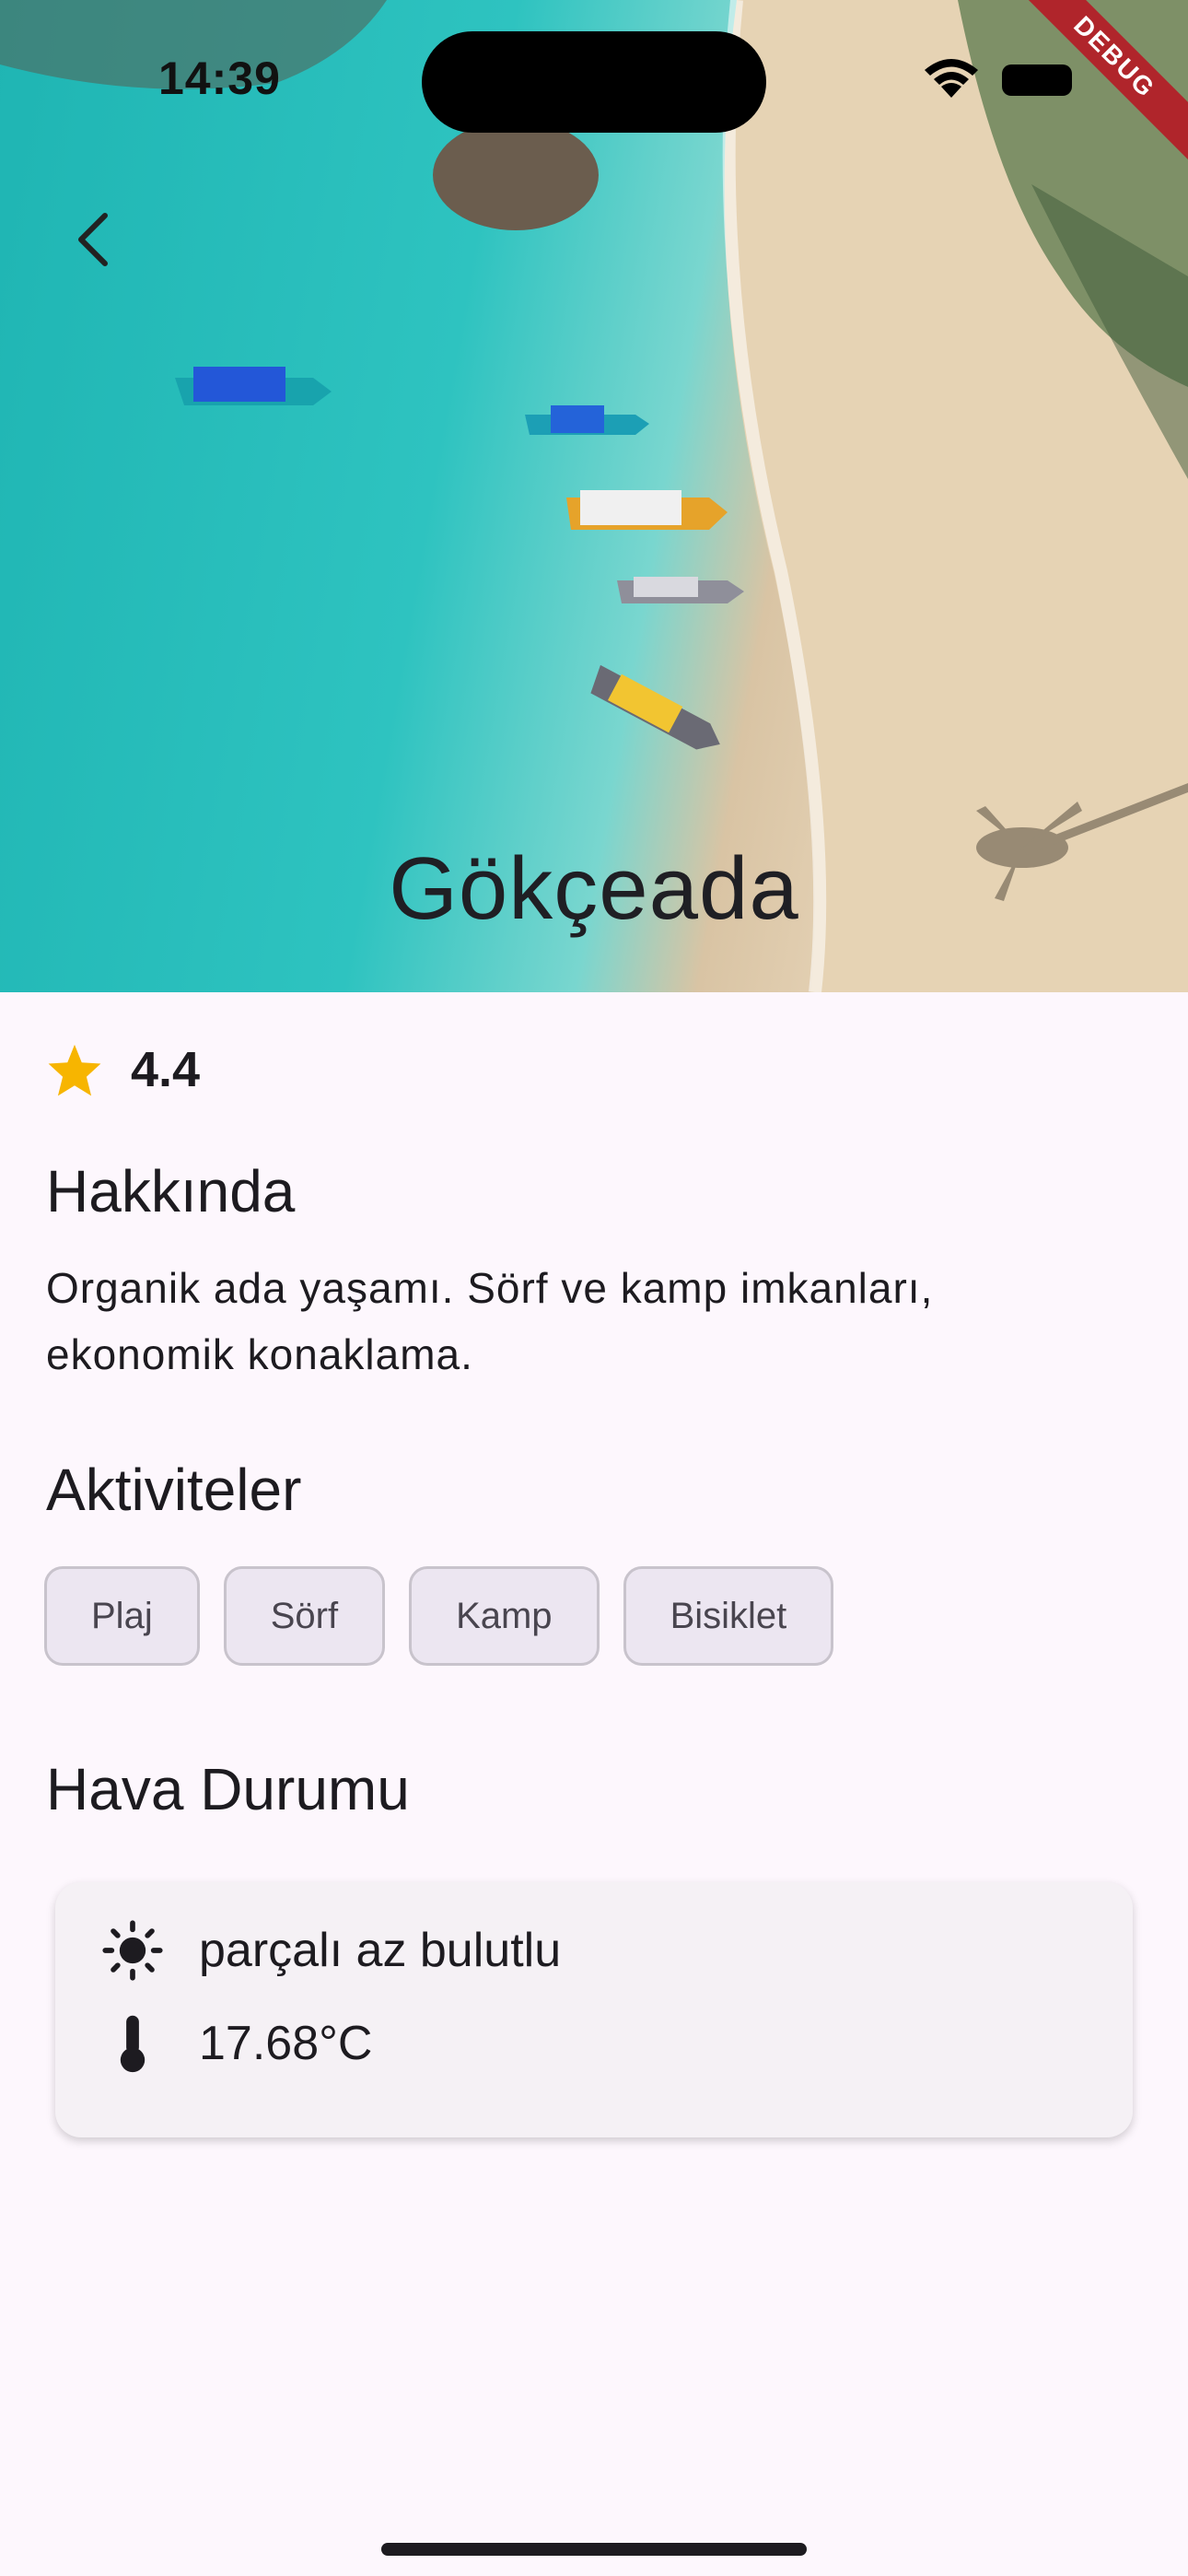 This screenshot has height=2576, width=1188. I want to click on activity-chips: Plaj Sörf Kamp Bisiklet, so click(439, 1616).